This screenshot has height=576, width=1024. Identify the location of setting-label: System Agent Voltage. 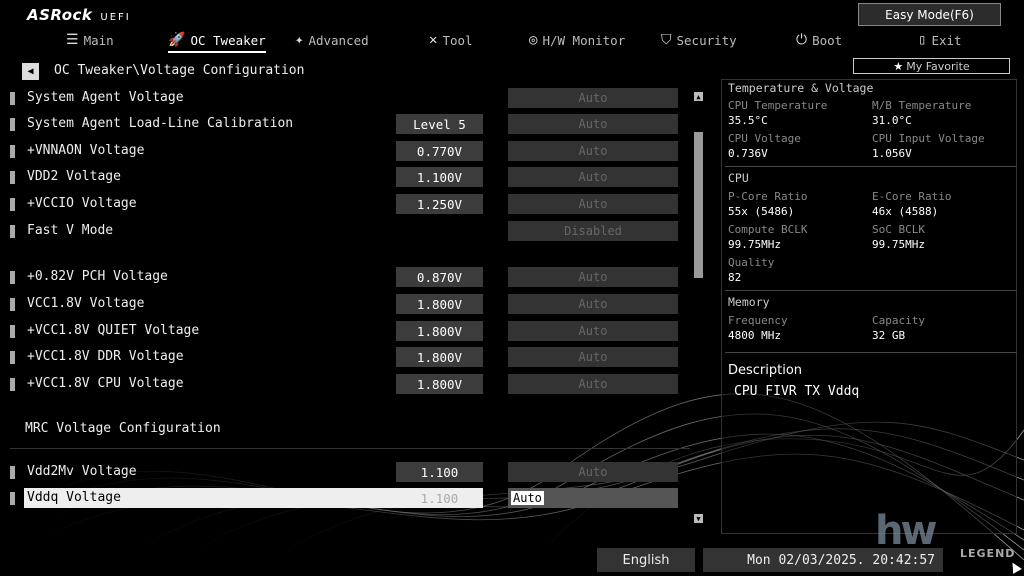
(105, 97).